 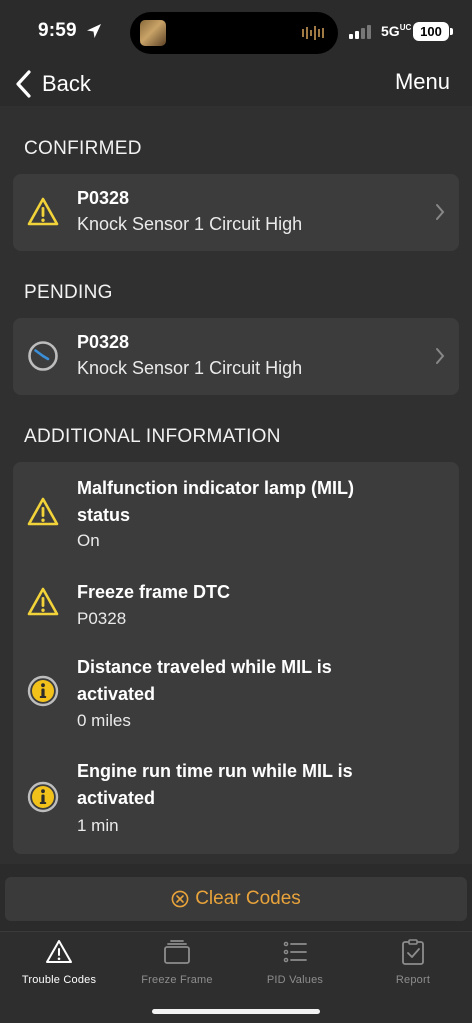 What do you see at coordinates (248, 898) in the screenshot?
I see `clear-codes-label: Clear Codes` at bounding box center [248, 898].